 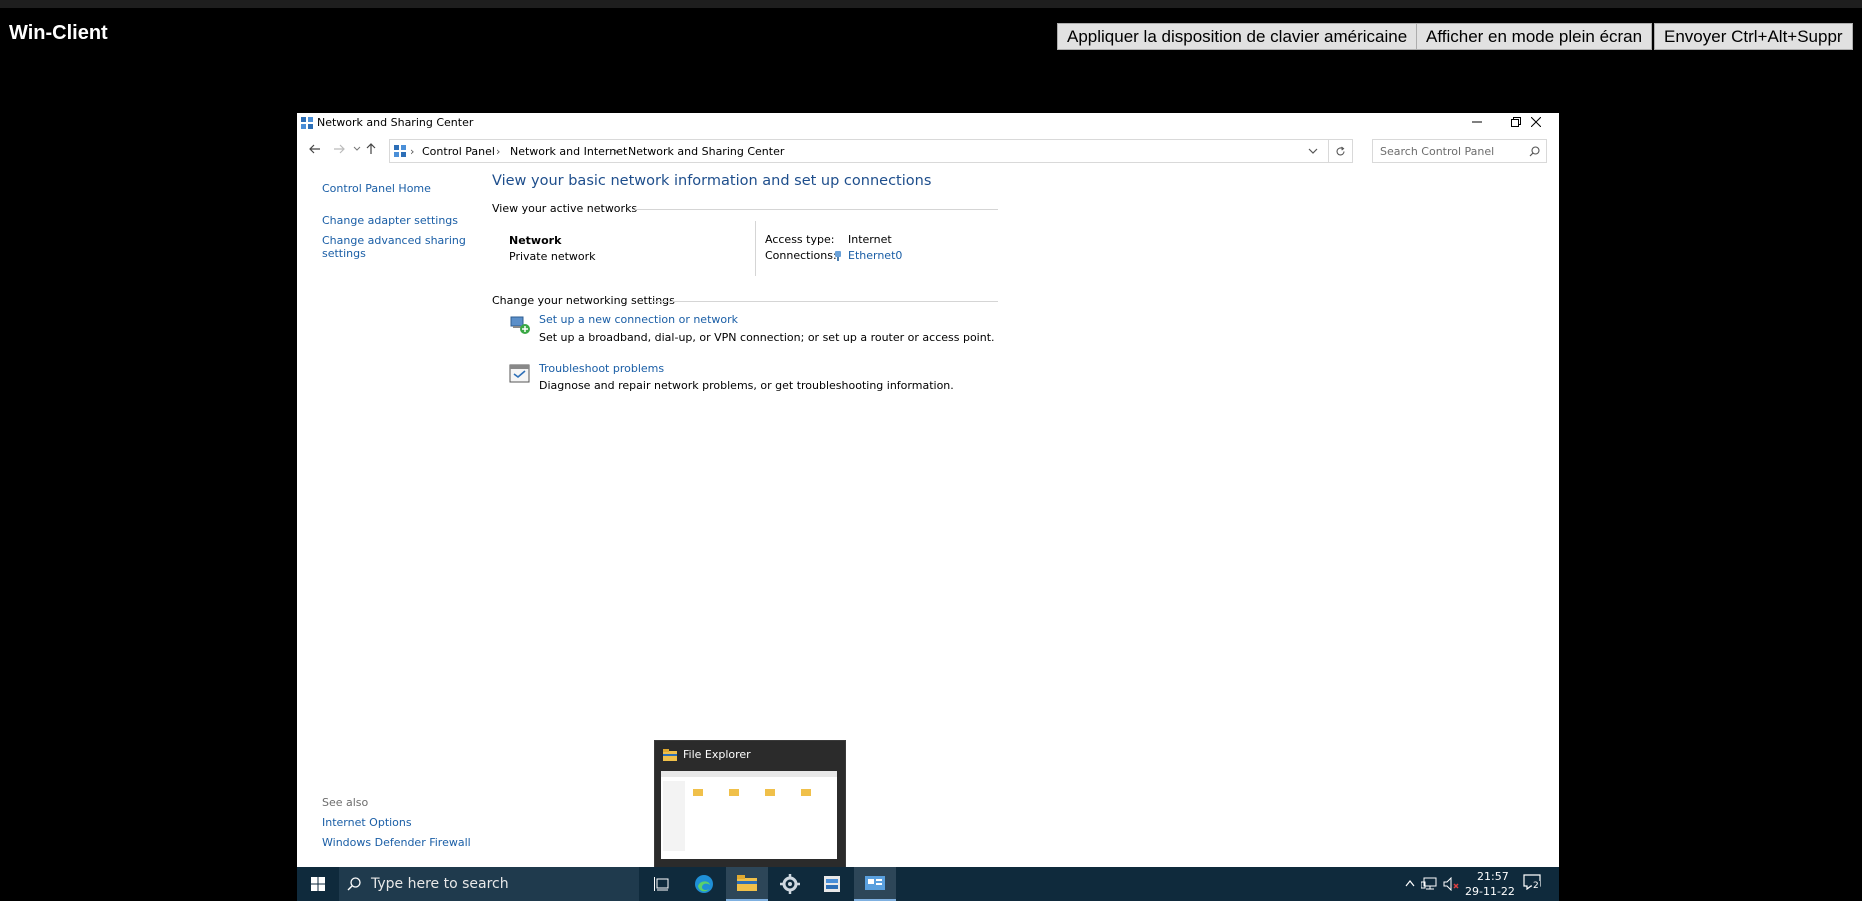 What do you see at coordinates (315, 149) in the screenshot?
I see `back-arrow-icon` at bounding box center [315, 149].